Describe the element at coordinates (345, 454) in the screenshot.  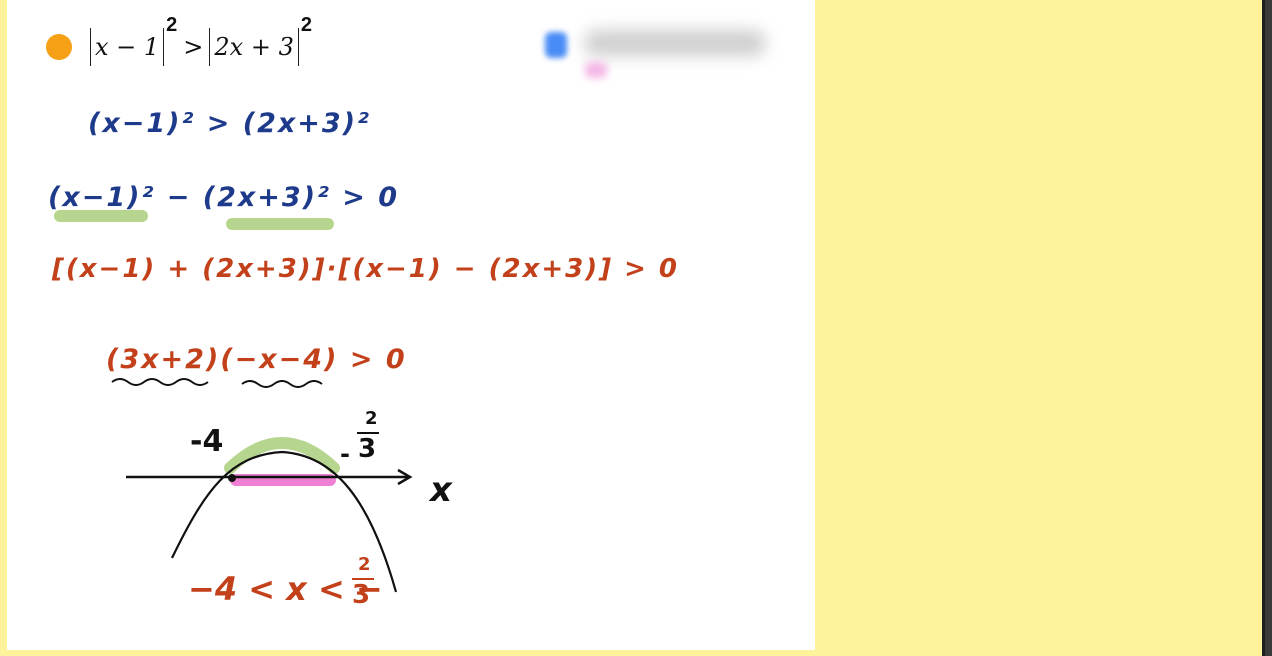
I see `root-label-right-sign: -` at that location.